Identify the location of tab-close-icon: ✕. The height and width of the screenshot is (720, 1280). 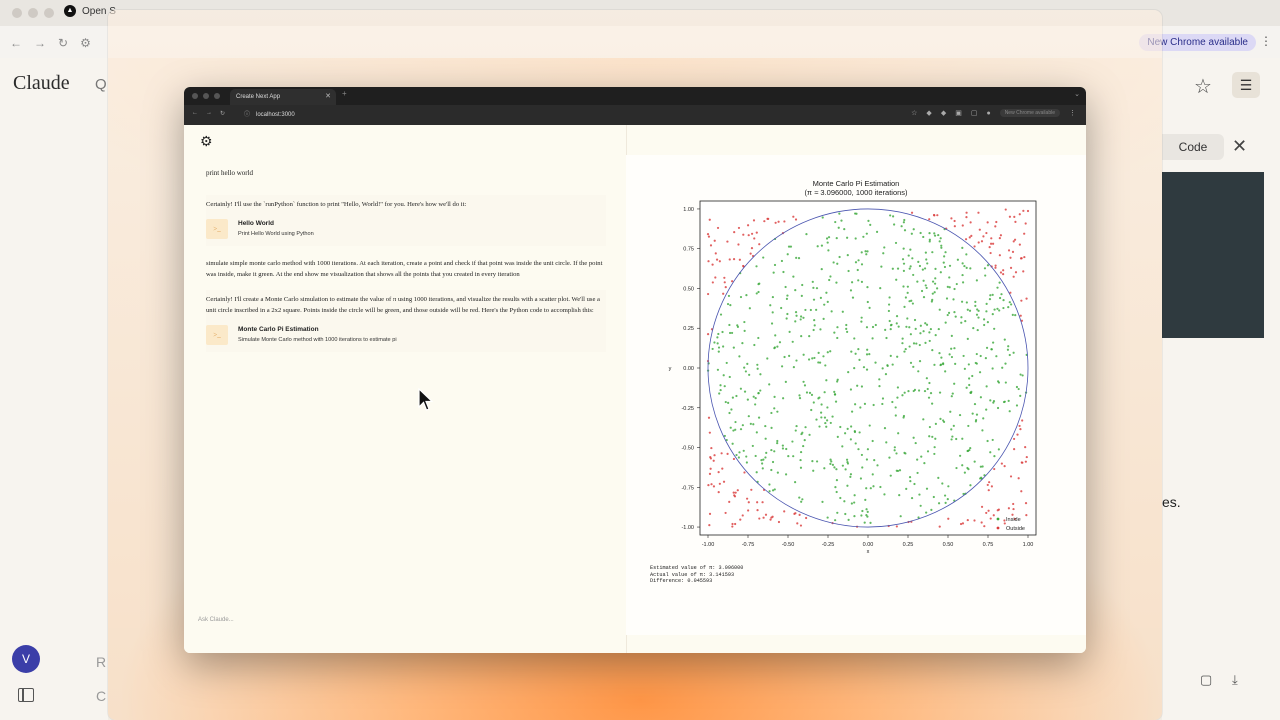
(328, 97).